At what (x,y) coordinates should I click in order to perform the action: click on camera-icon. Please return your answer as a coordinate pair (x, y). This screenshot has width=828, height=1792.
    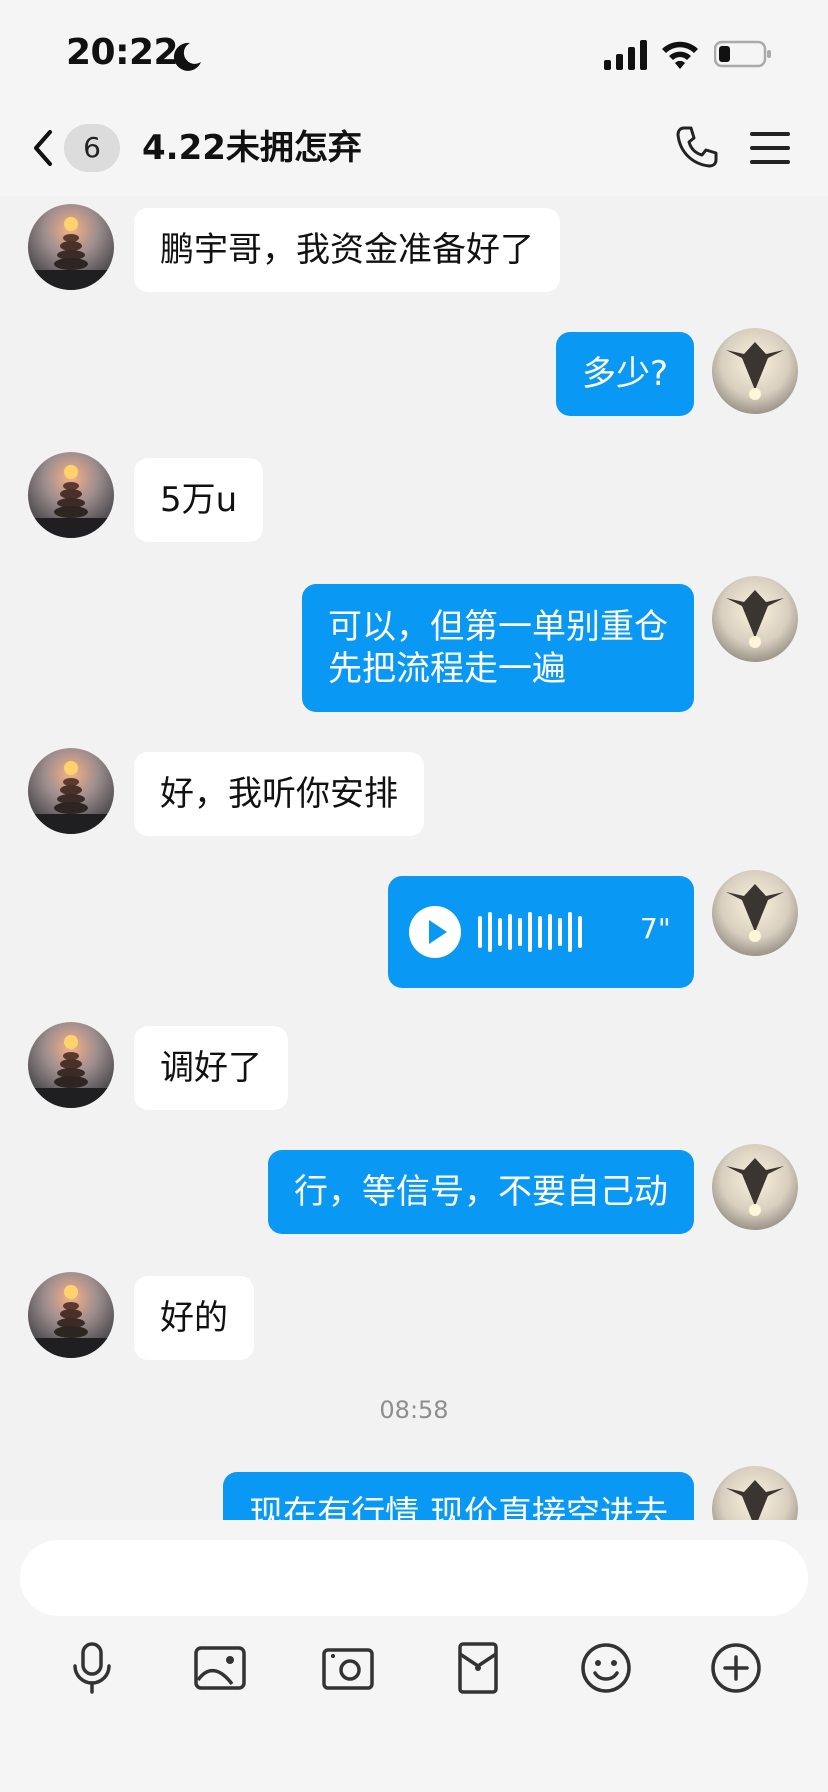
    Looking at the image, I should click on (348, 1669).